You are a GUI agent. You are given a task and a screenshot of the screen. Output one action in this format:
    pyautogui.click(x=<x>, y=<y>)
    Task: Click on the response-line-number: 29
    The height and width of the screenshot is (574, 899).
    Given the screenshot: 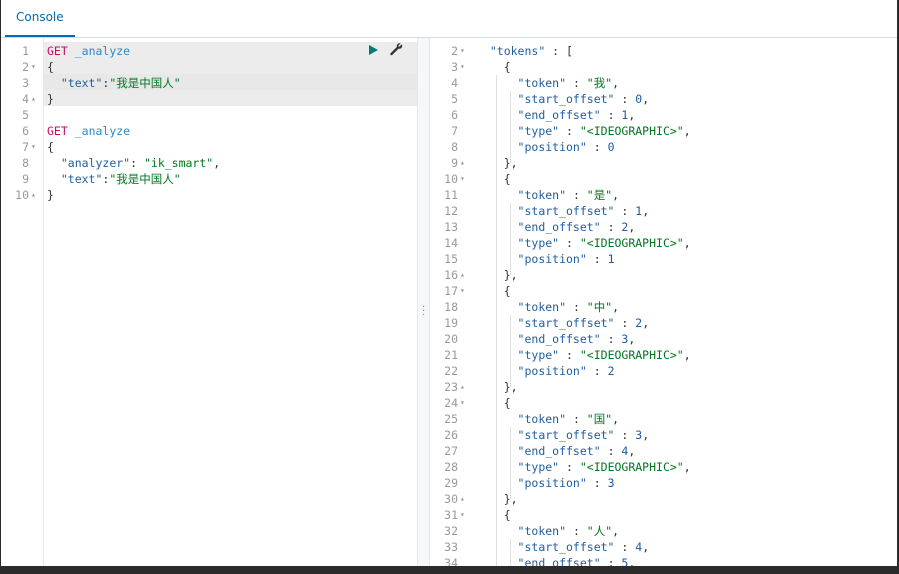 What is the action you would take?
    pyautogui.click(x=451, y=483)
    